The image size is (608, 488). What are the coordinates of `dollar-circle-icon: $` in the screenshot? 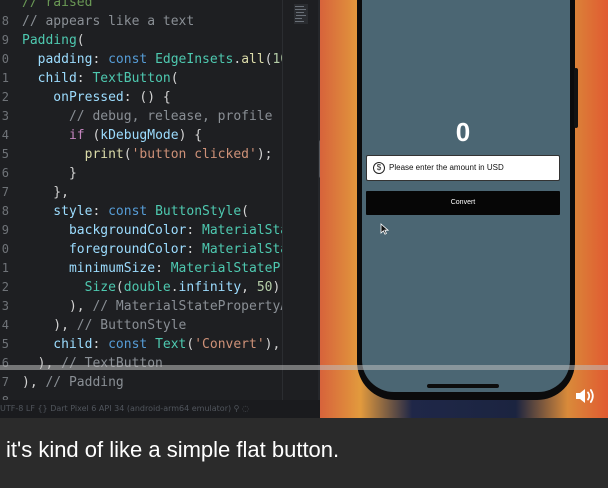 It's located at (379, 168).